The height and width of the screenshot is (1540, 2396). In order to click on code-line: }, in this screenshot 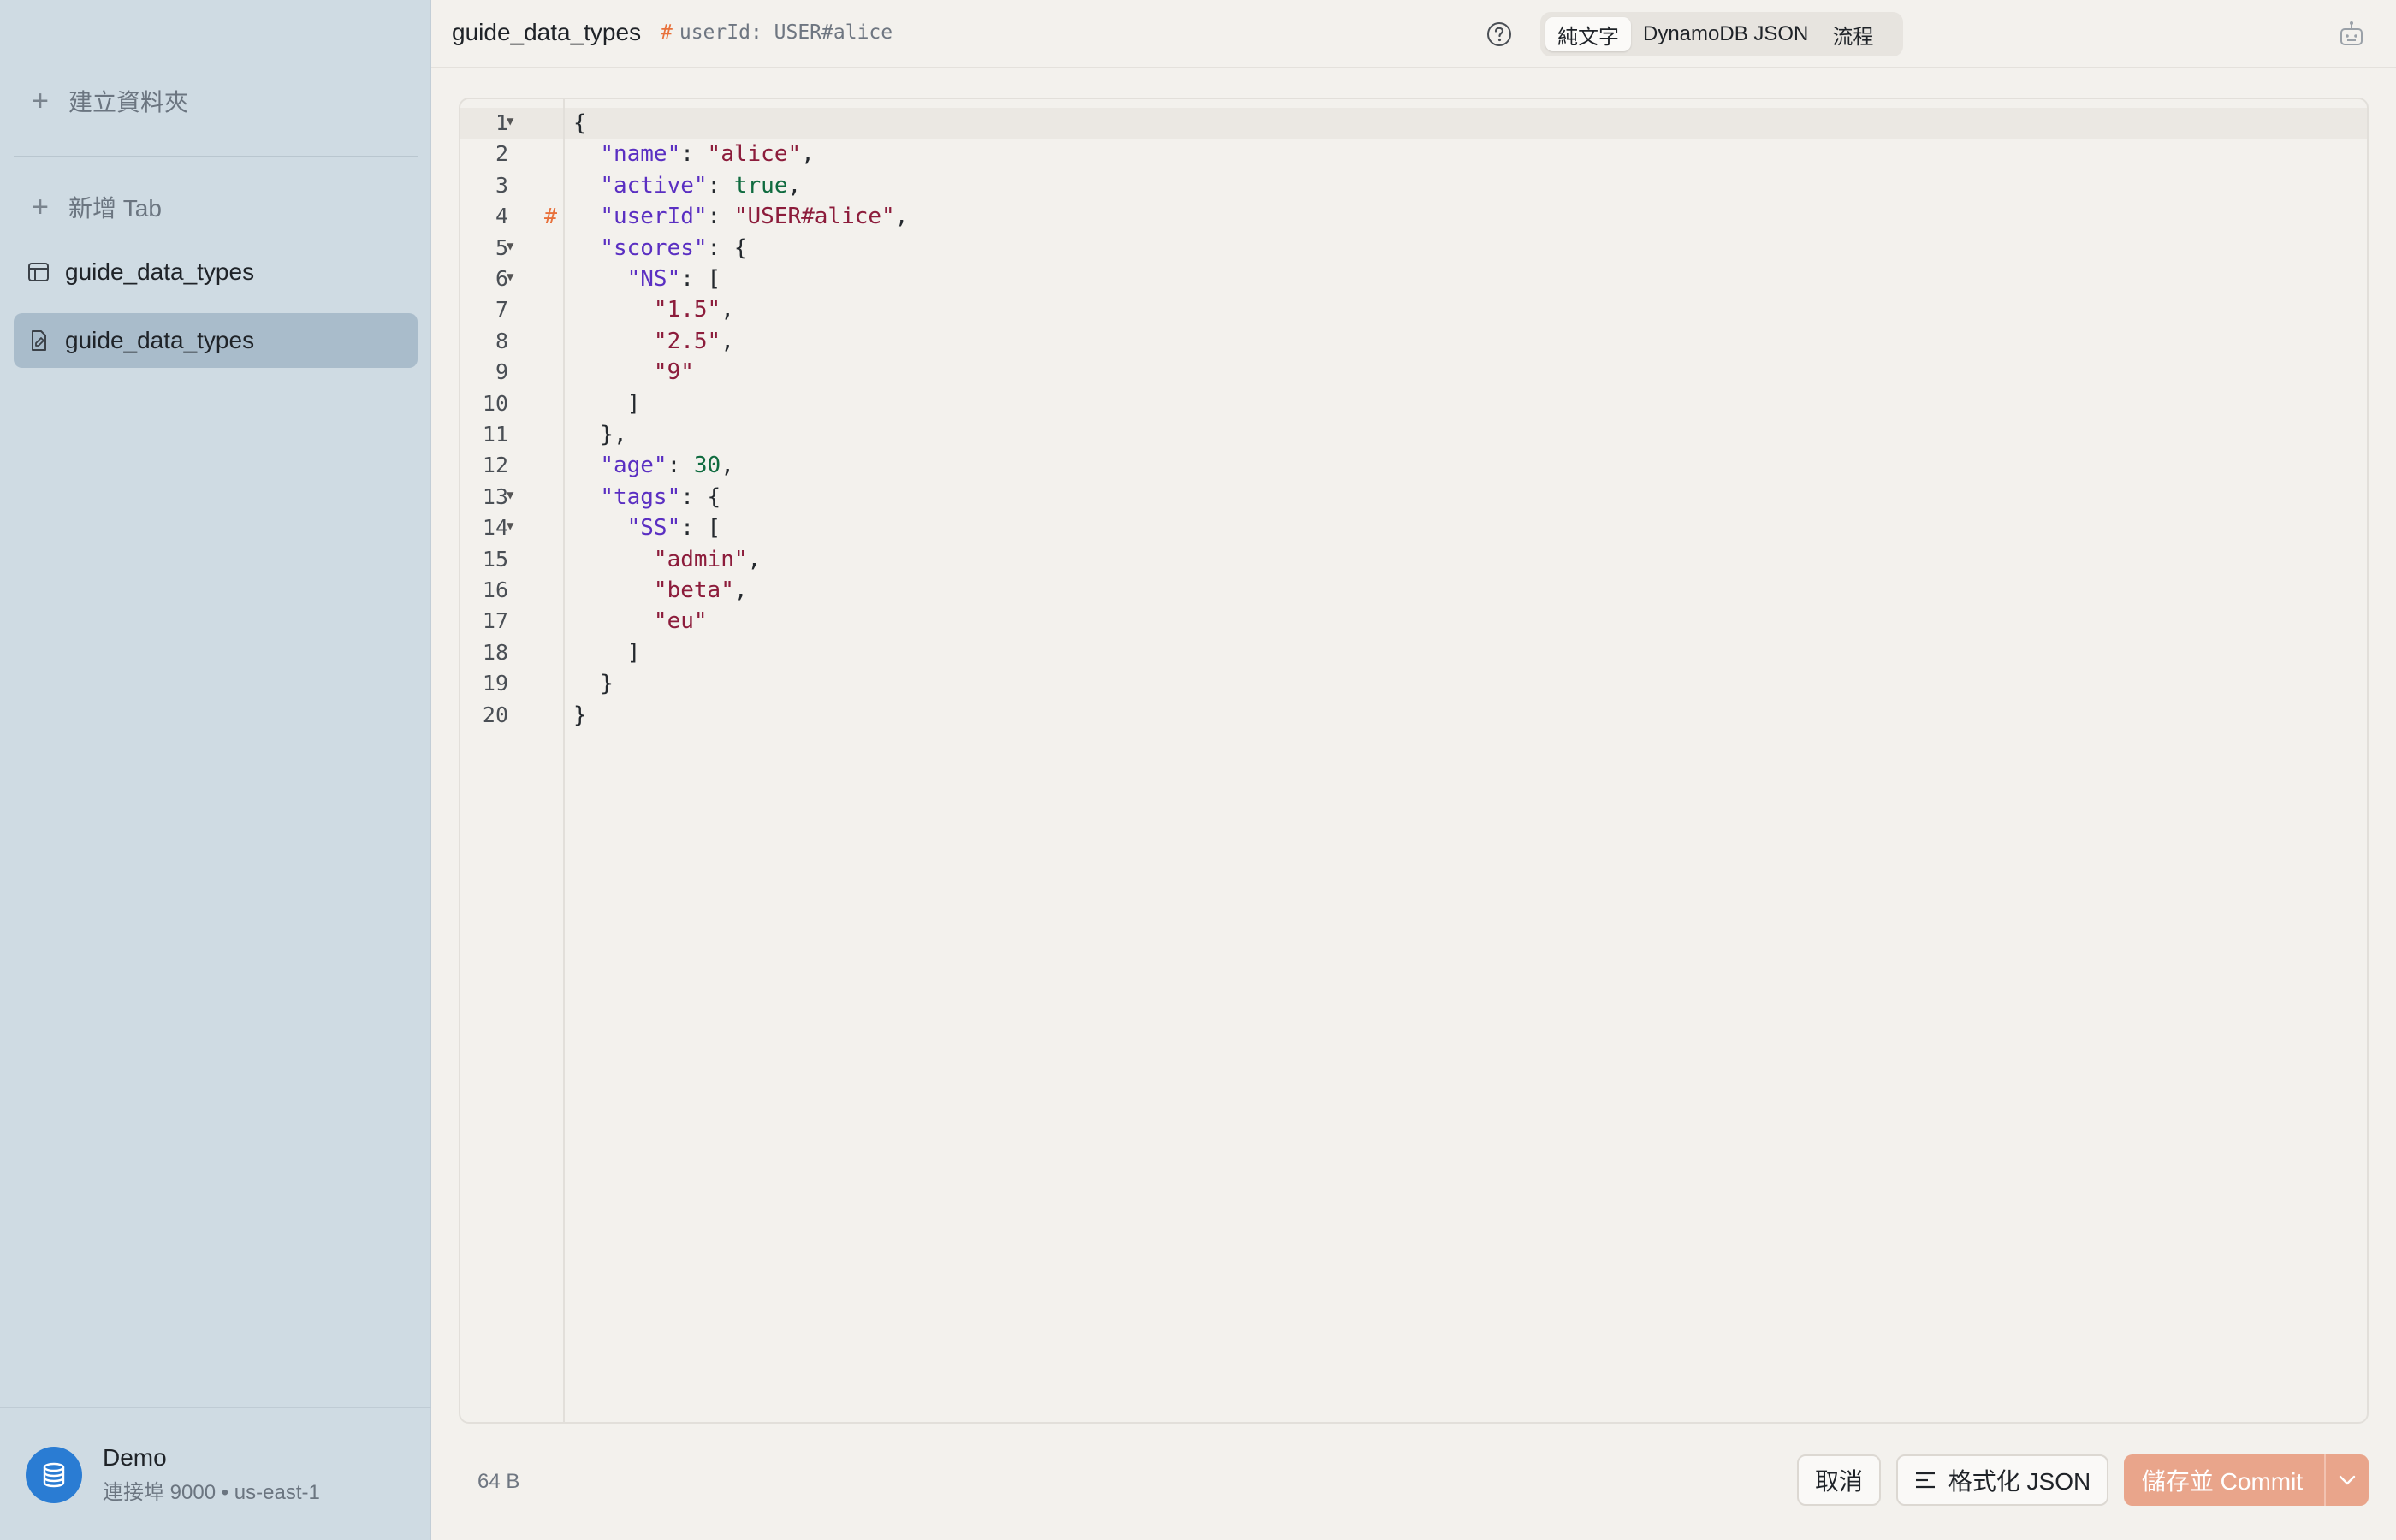, I will do `click(600, 434)`.